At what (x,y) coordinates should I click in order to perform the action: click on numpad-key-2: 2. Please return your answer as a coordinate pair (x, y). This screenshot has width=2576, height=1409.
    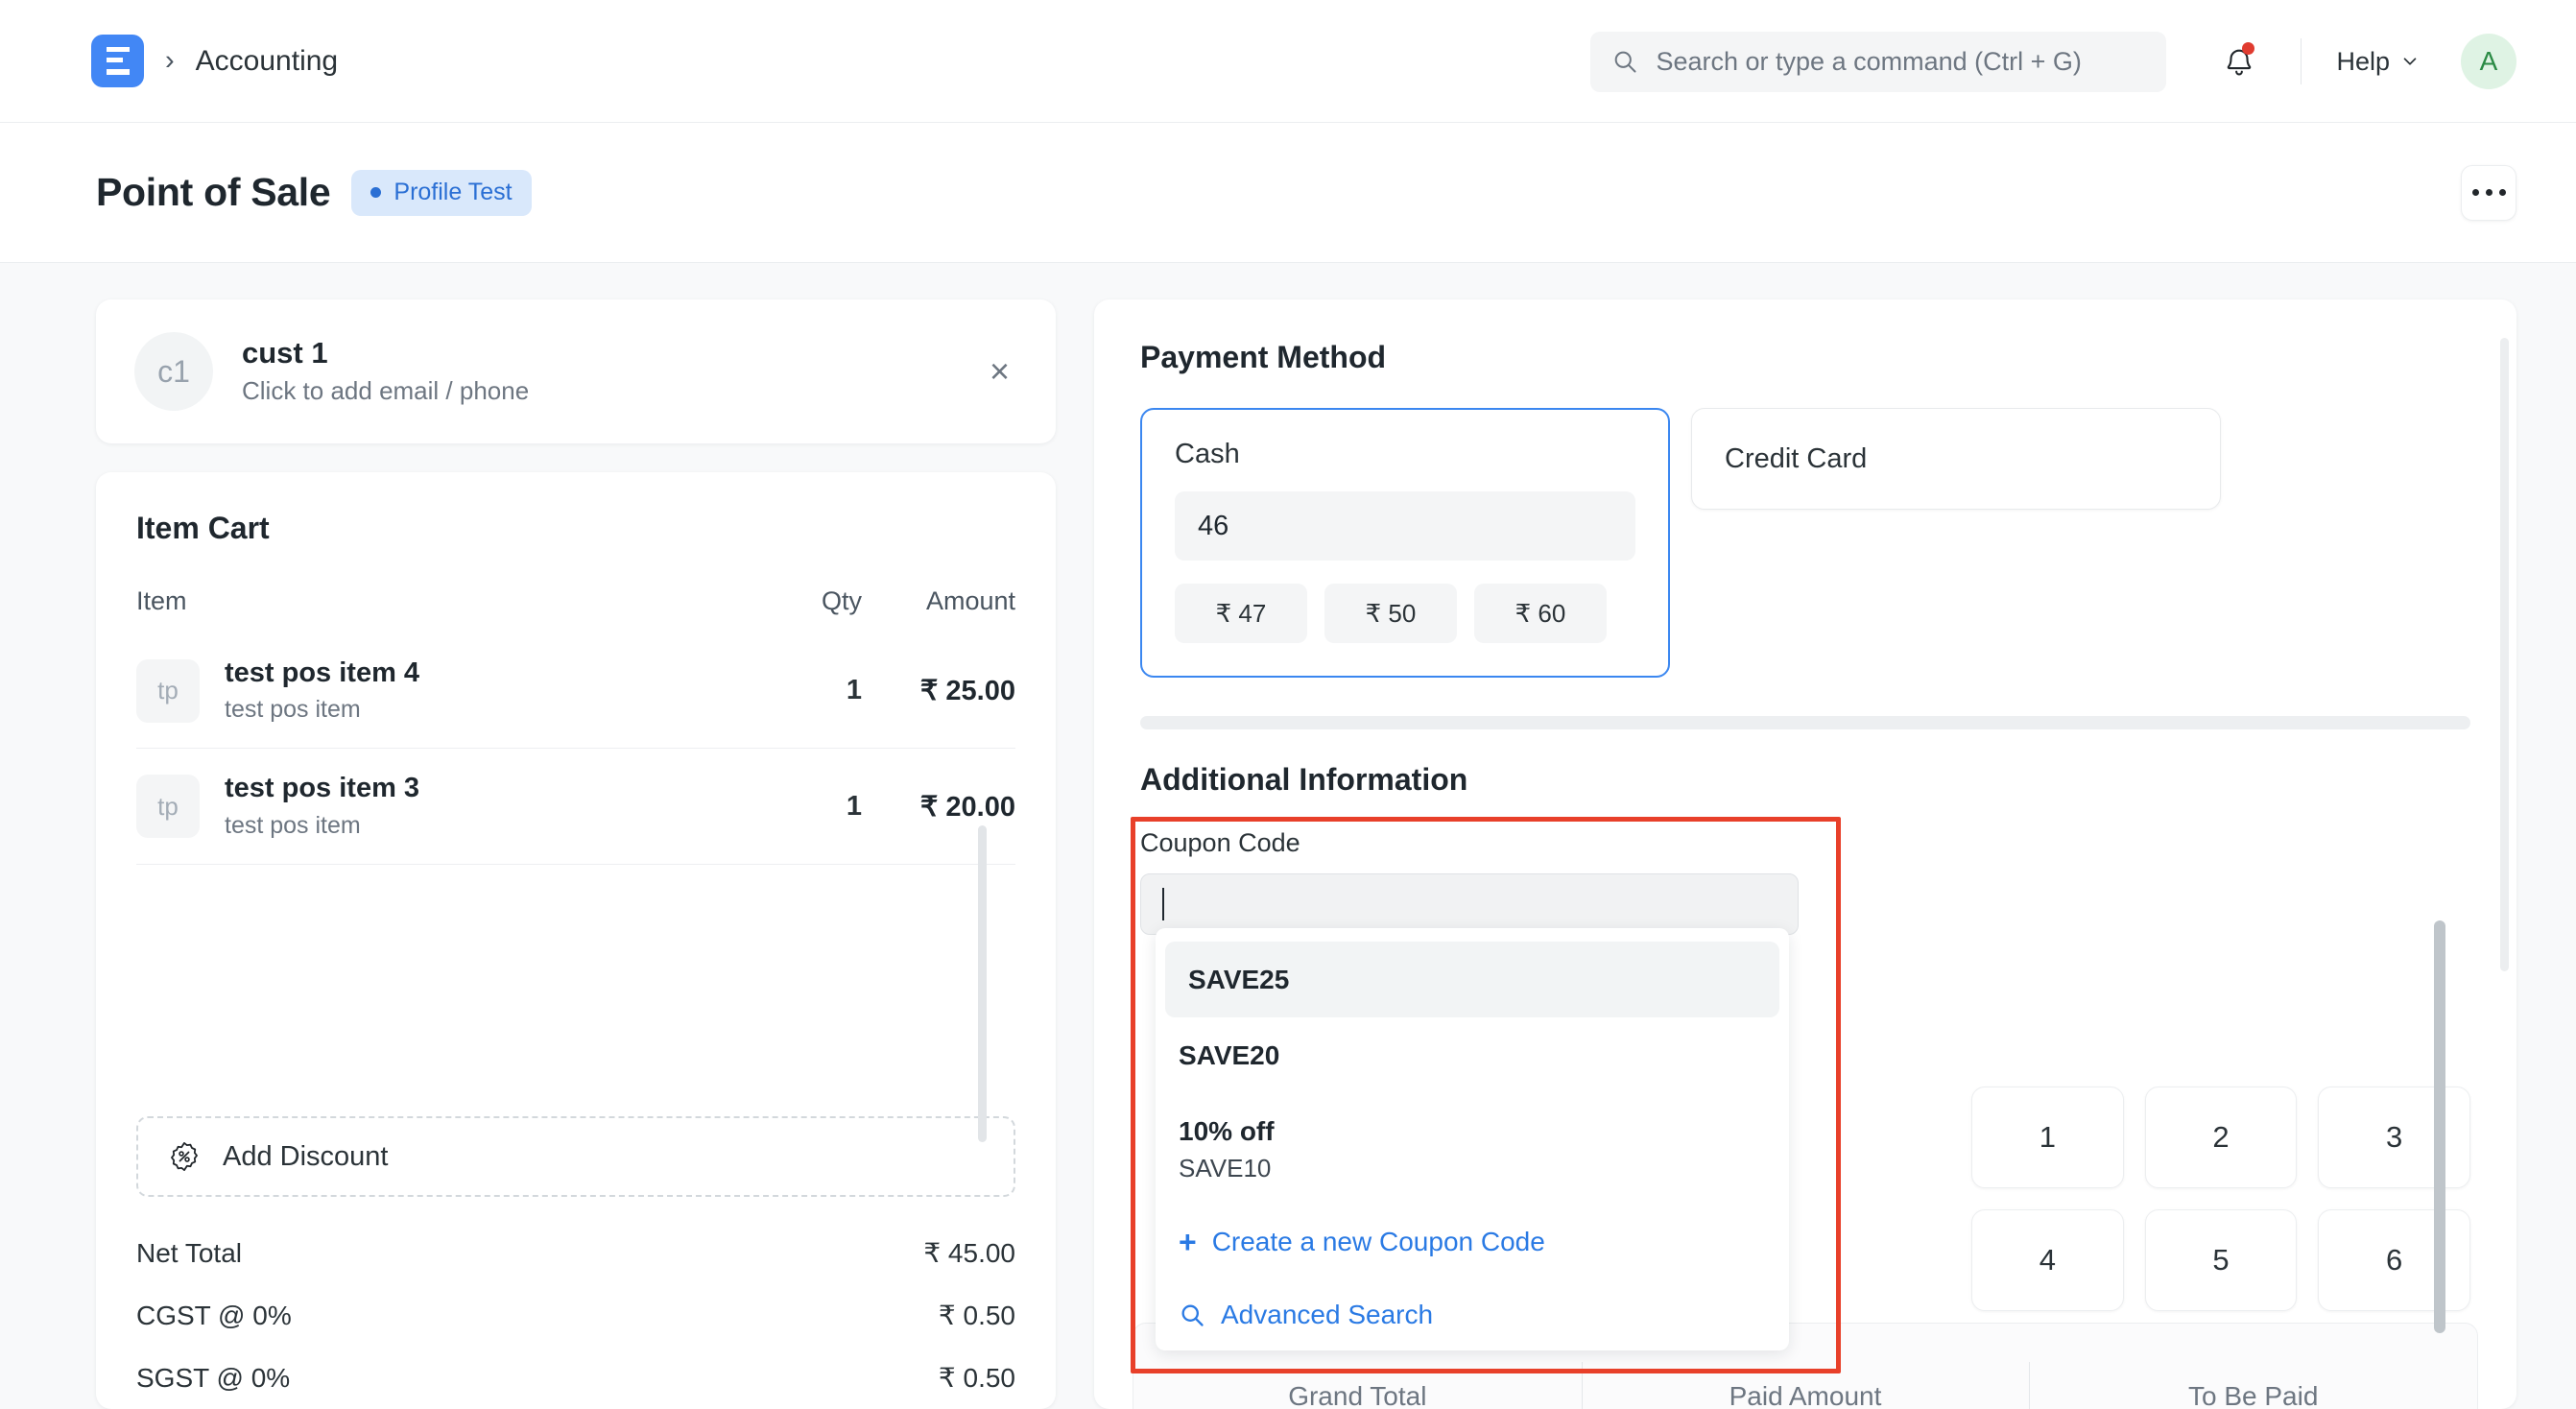
    Looking at the image, I should click on (2221, 1138).